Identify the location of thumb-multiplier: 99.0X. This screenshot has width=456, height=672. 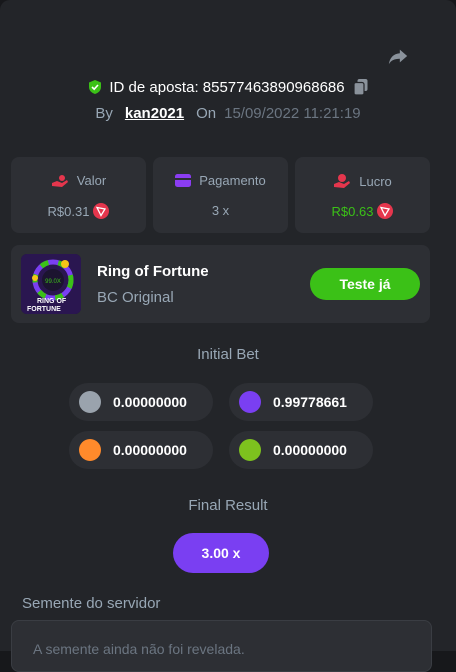
(53, 282).